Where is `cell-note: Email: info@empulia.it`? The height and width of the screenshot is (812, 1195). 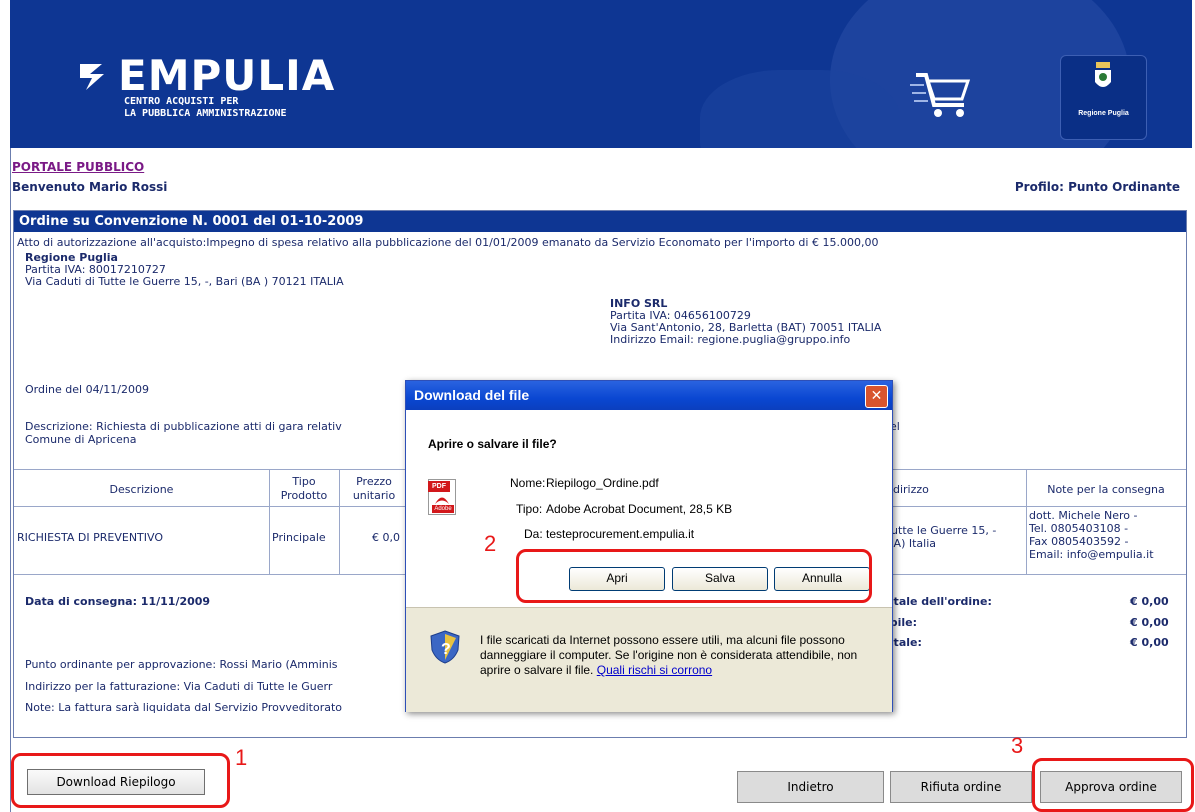
cell-note: Email: info@empulia.it is located at coordinates (1091, 554).